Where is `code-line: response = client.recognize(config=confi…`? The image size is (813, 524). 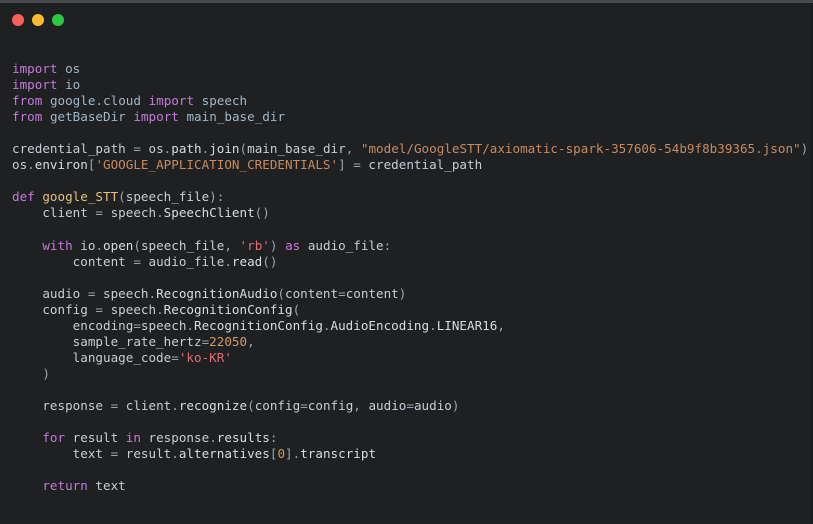
code-line: response = client.recognize(config=confi… is located at coordinates (412, 406).